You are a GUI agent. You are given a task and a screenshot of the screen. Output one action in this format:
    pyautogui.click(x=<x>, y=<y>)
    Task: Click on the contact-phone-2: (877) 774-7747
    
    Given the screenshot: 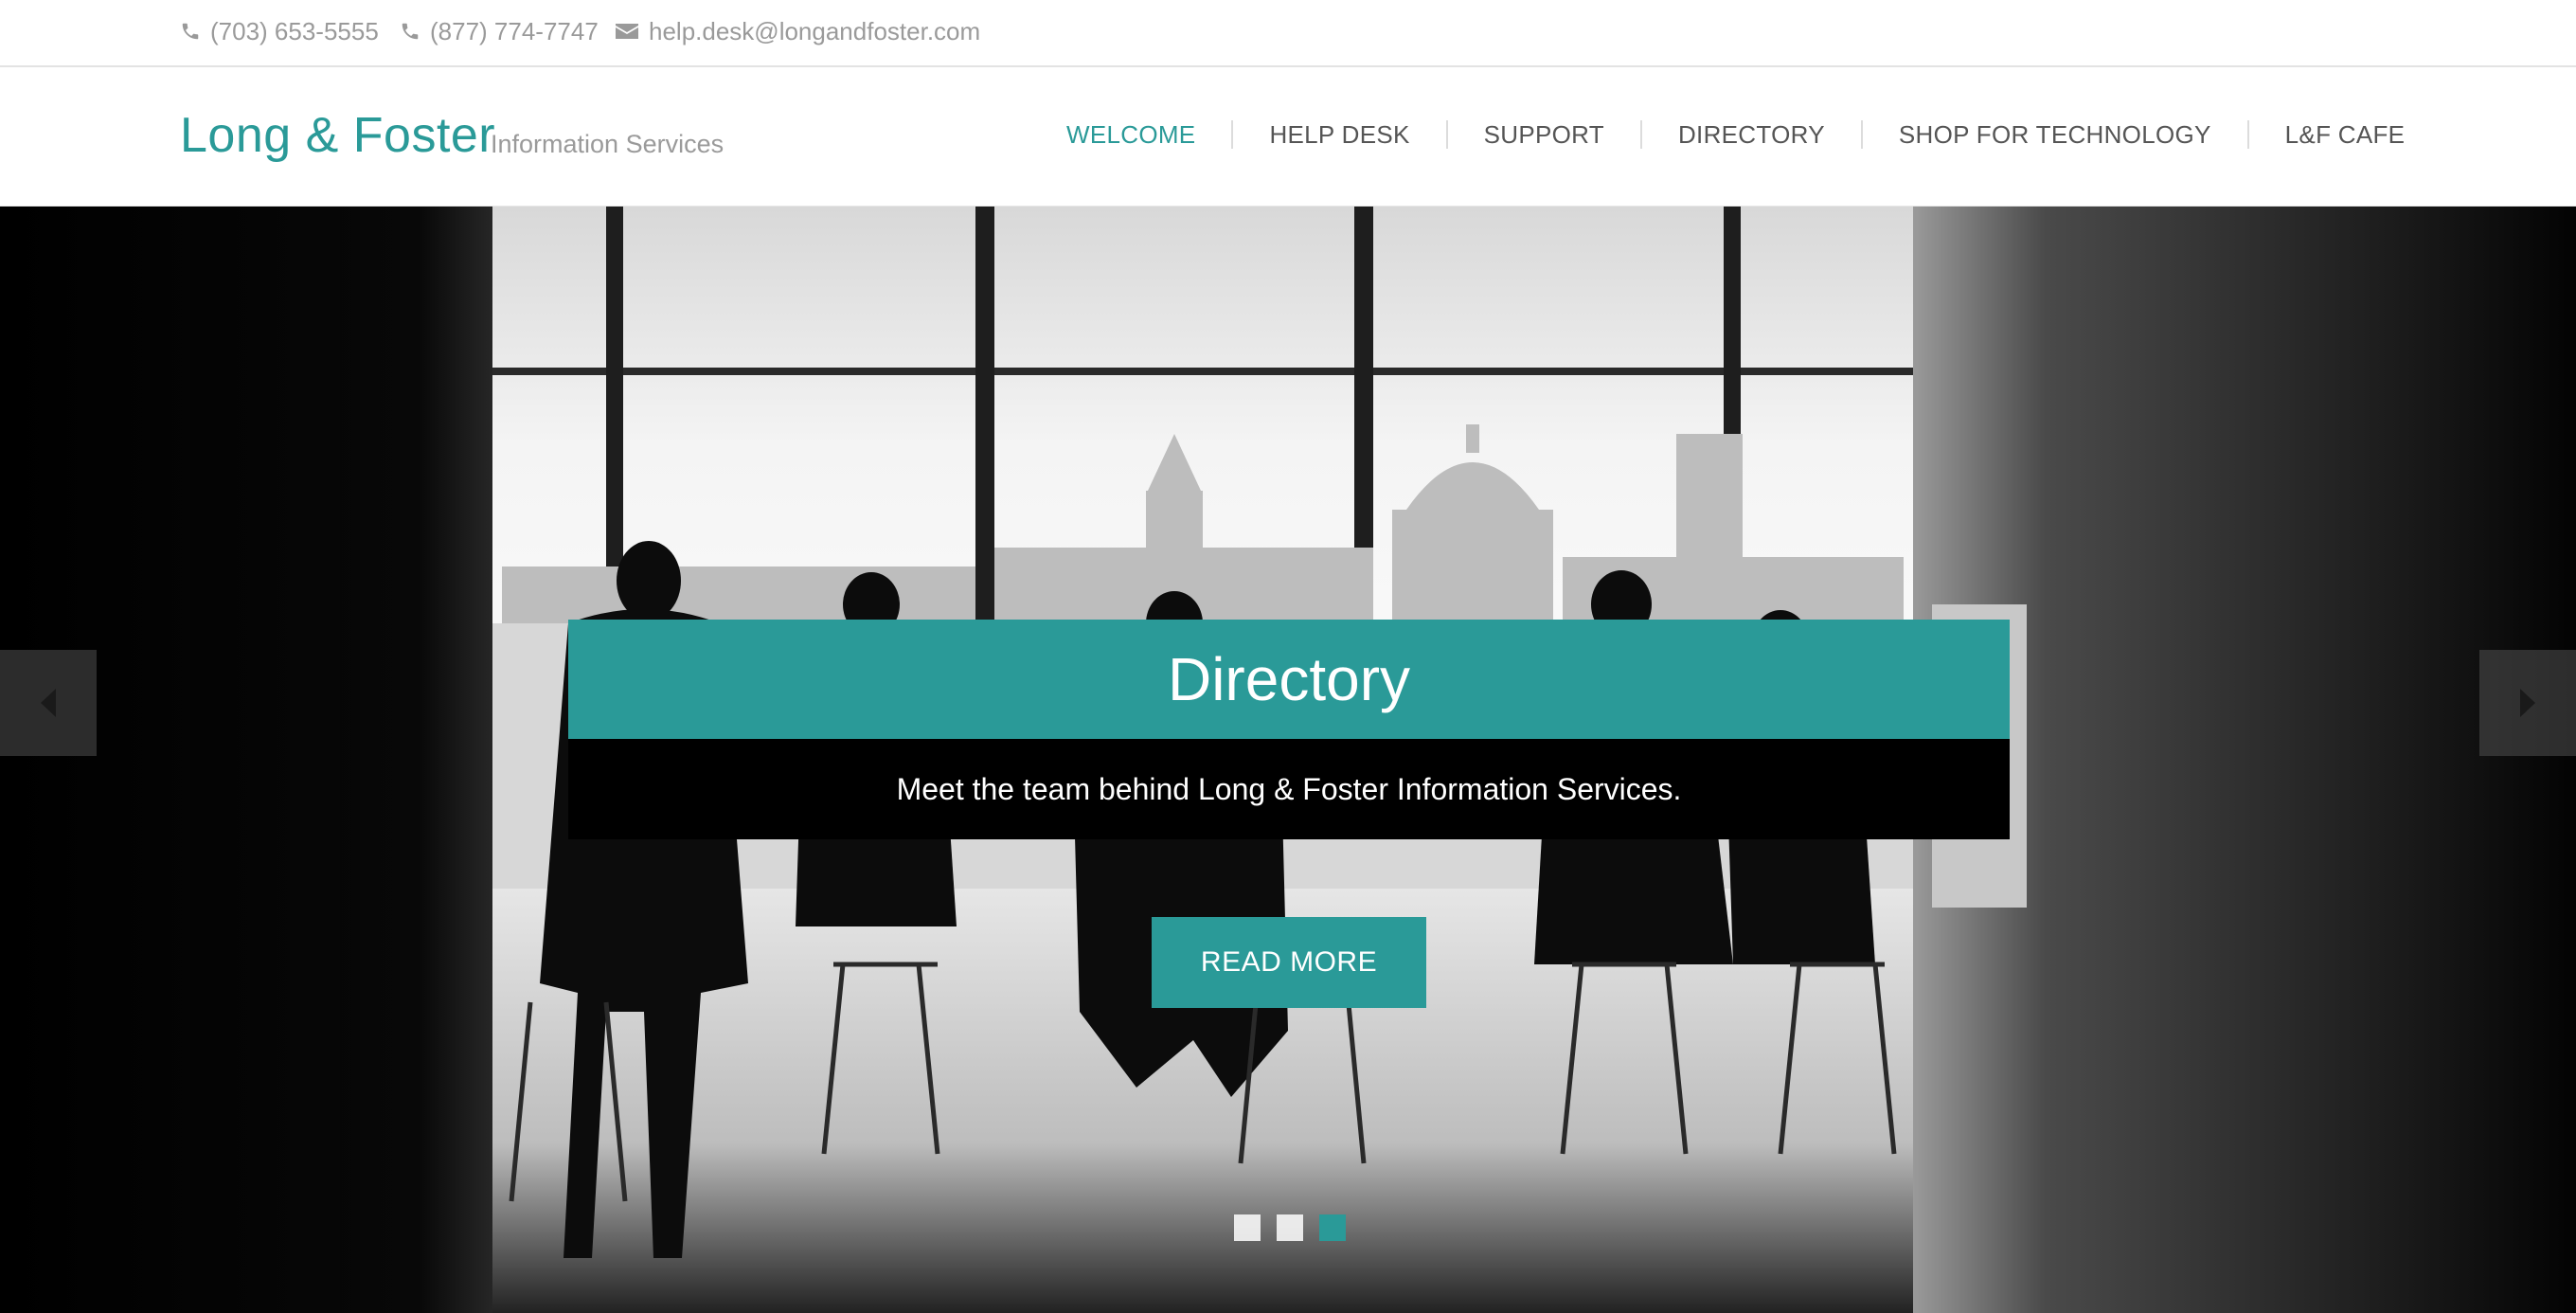 What is the action you would take?
    pyautogui.click(x=499, y=32)
    